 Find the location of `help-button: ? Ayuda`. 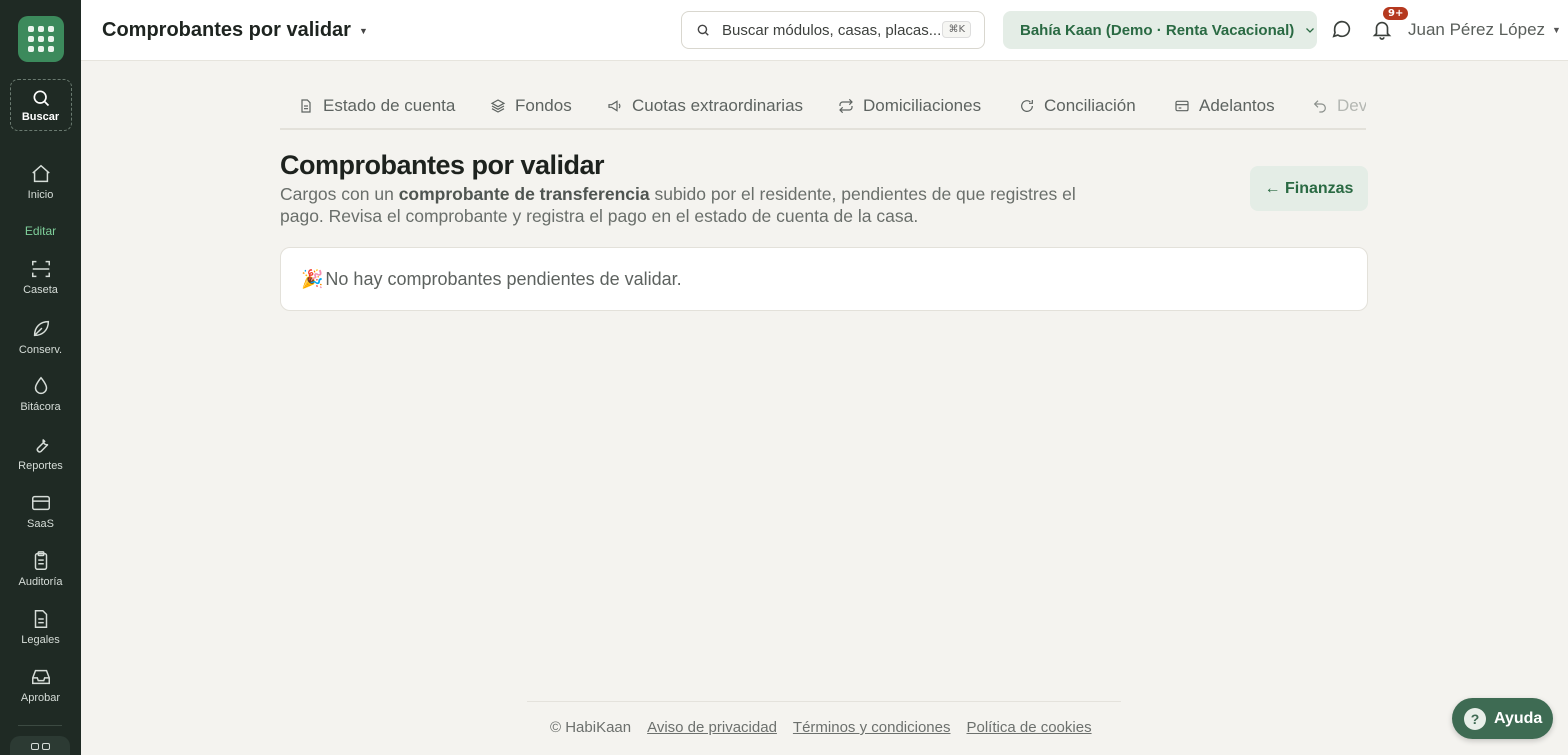

help-button: ? Ayuda is located at coordinates (1502, 718).